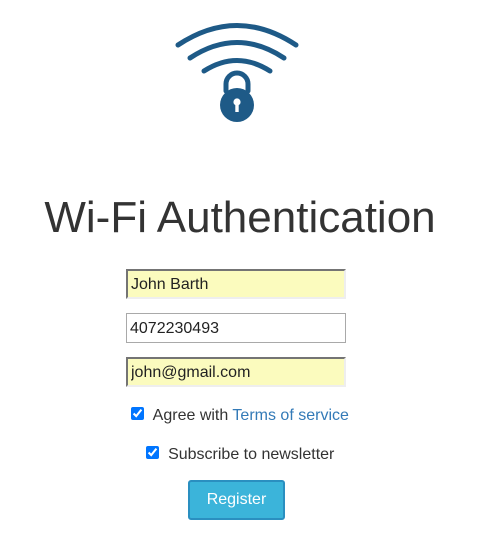  Describe the element at coordinates (236, 372) in the screenshot. I see `email-input` at that location.